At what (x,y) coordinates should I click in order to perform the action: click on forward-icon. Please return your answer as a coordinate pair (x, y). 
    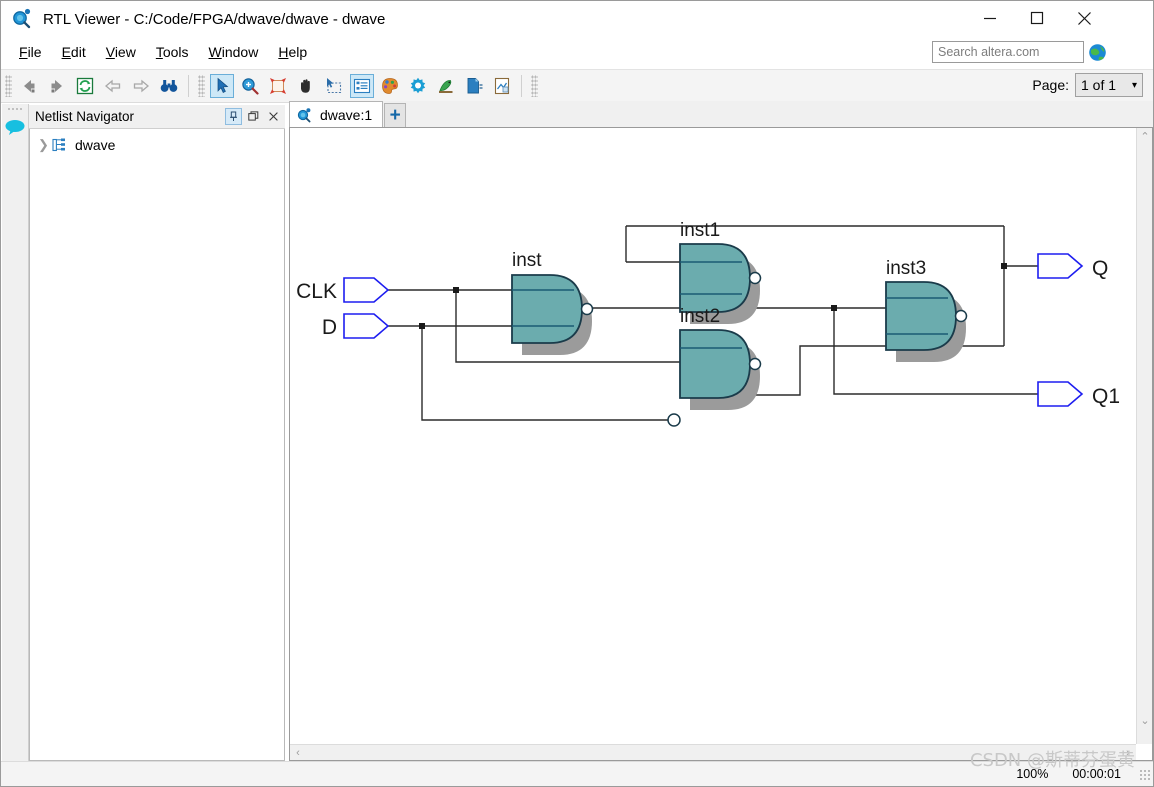
    Looking at the image, I should click on (57, 86).